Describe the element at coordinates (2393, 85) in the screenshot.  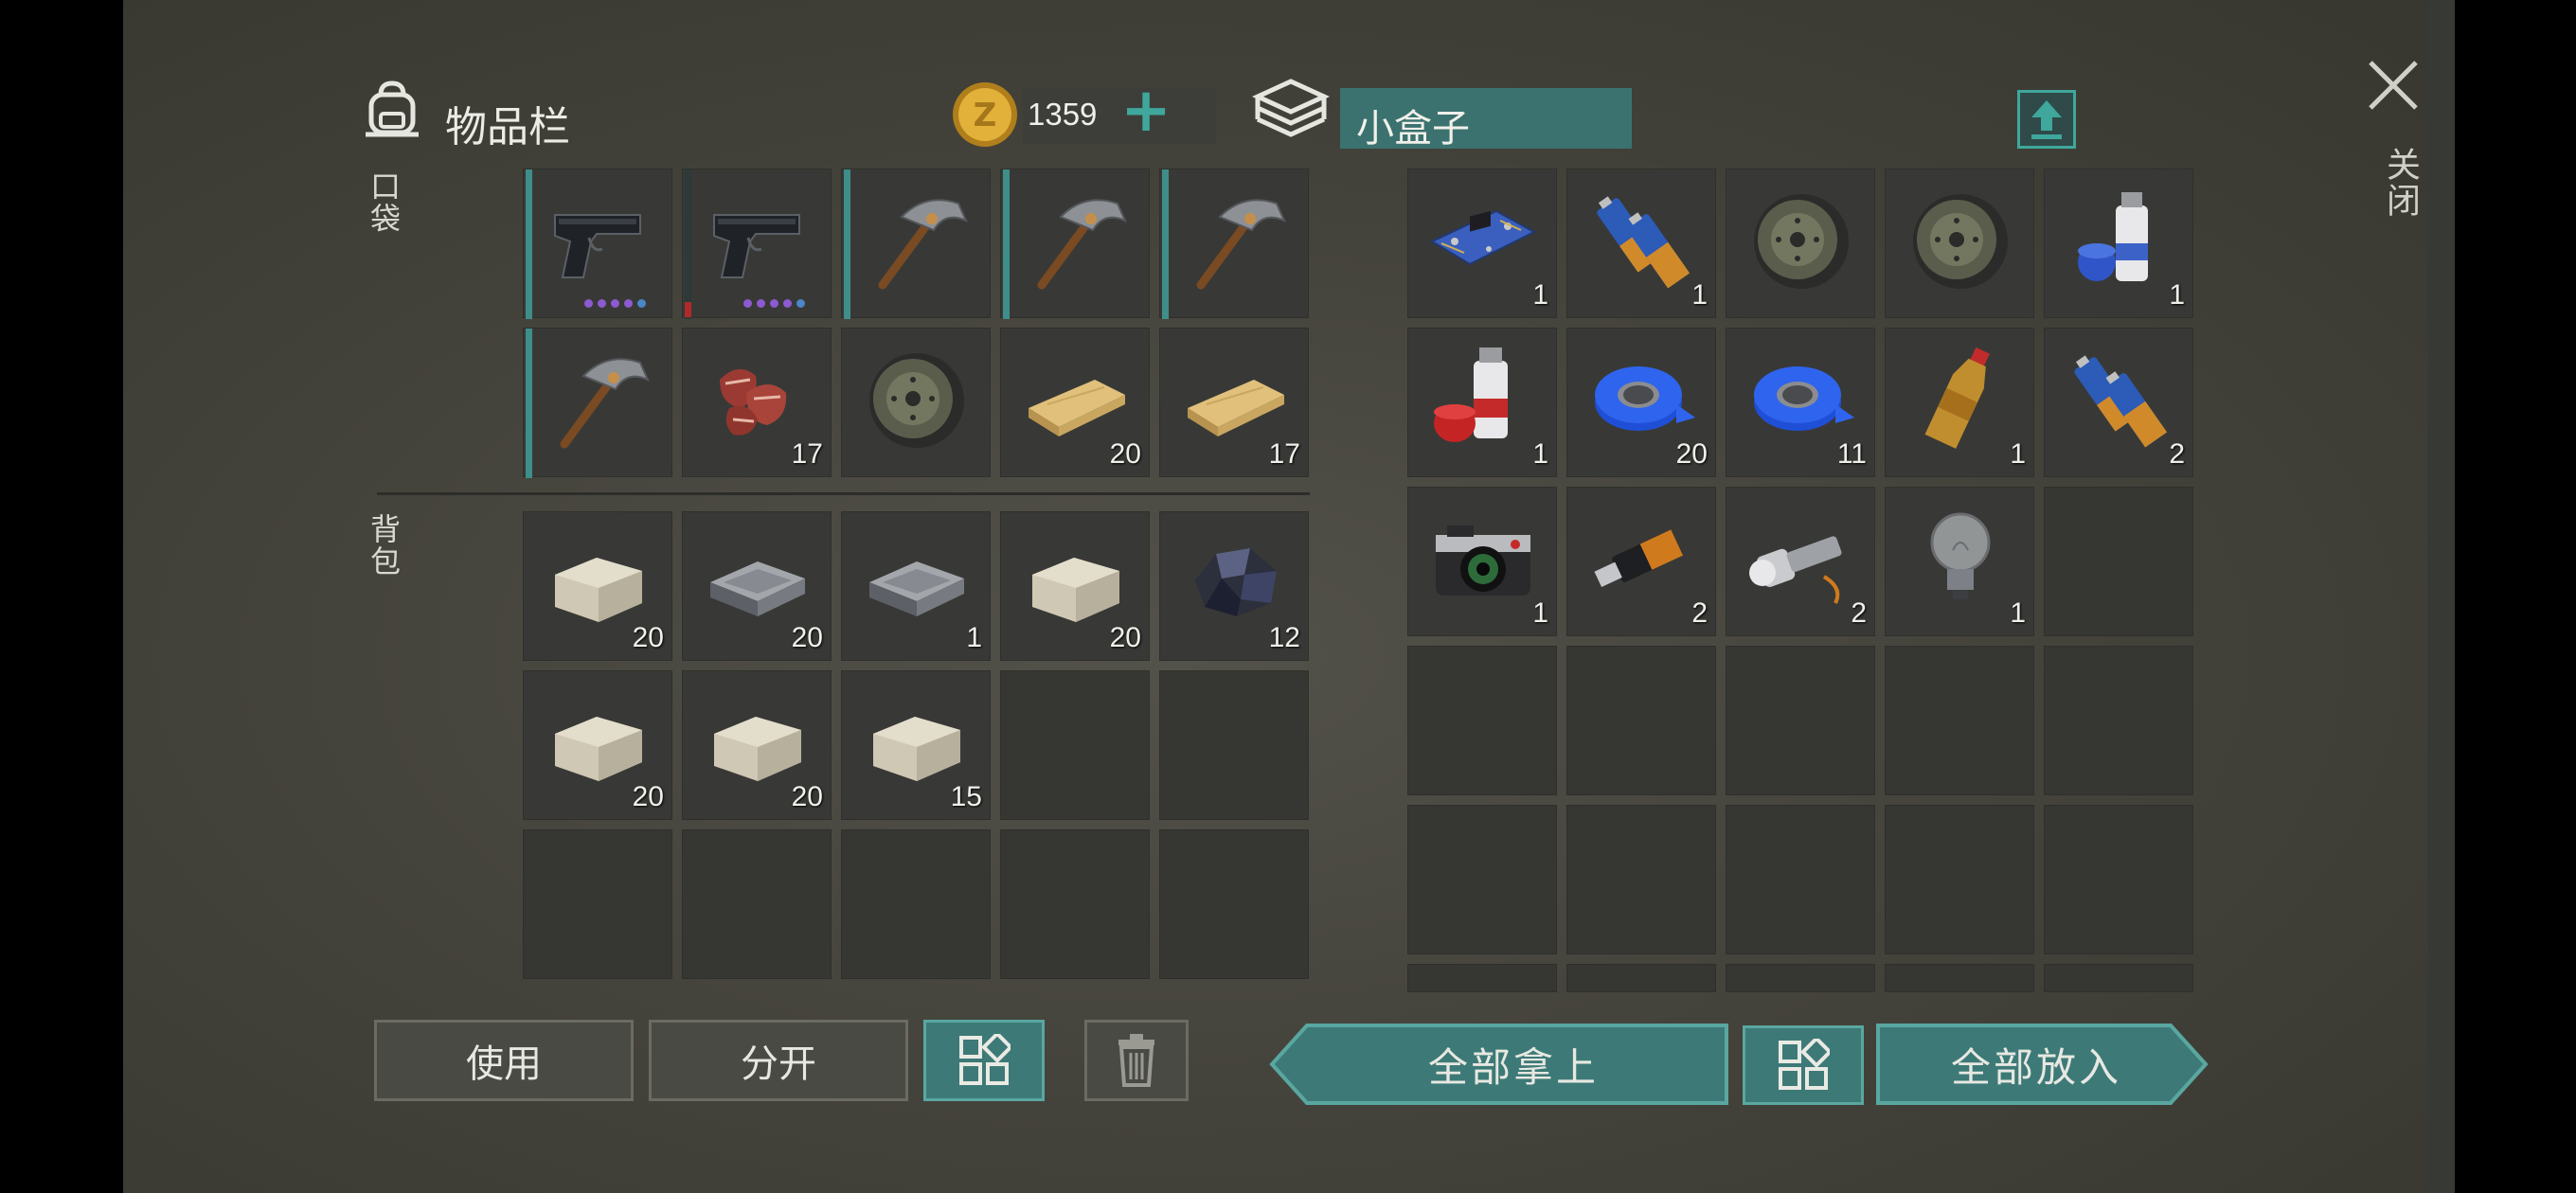
I see `close-icon` at that location.